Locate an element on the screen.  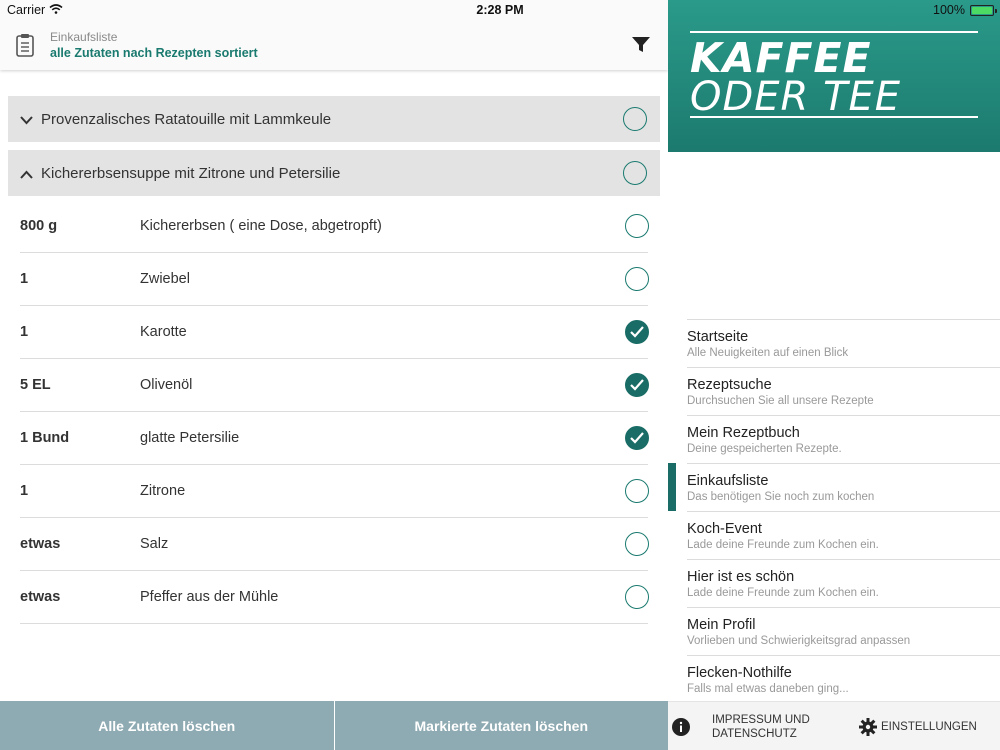
logo-line-2: ODER TEE is located at coordinates (796, 97).